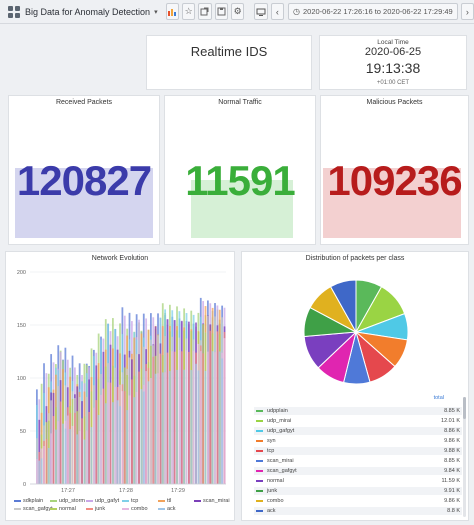 The height and width of the screenshot is (525, 474). I want to click on share-icon, so click(205, 11).